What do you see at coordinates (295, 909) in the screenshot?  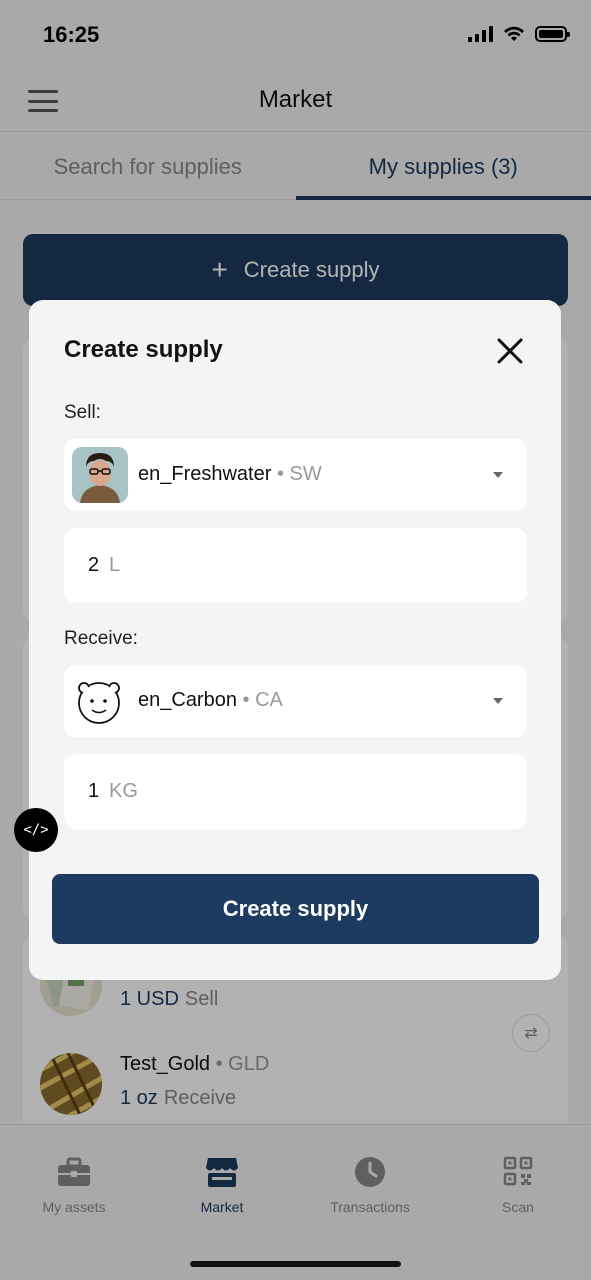 I see `submit-create-supply-button: Create supply` at bounding box center [295, 909].